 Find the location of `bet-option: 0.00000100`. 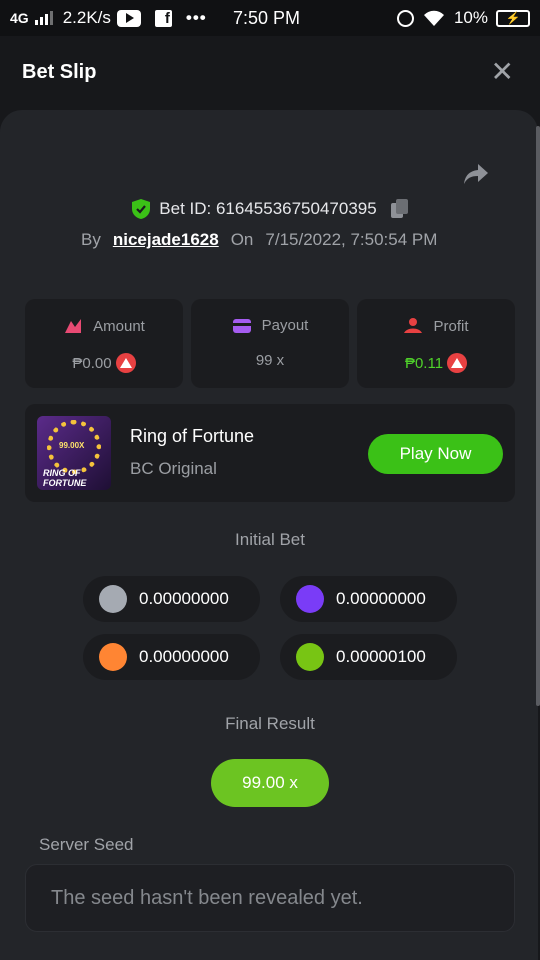

bet-option: 0.00000100 is located at coordinates (368, 657).